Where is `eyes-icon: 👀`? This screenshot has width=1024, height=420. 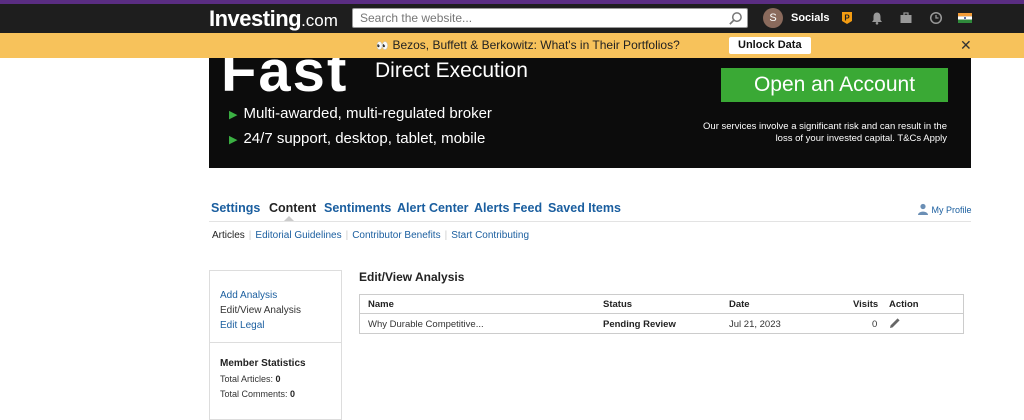
eyes-icon: 👀 is located at coordinates (382, 46).